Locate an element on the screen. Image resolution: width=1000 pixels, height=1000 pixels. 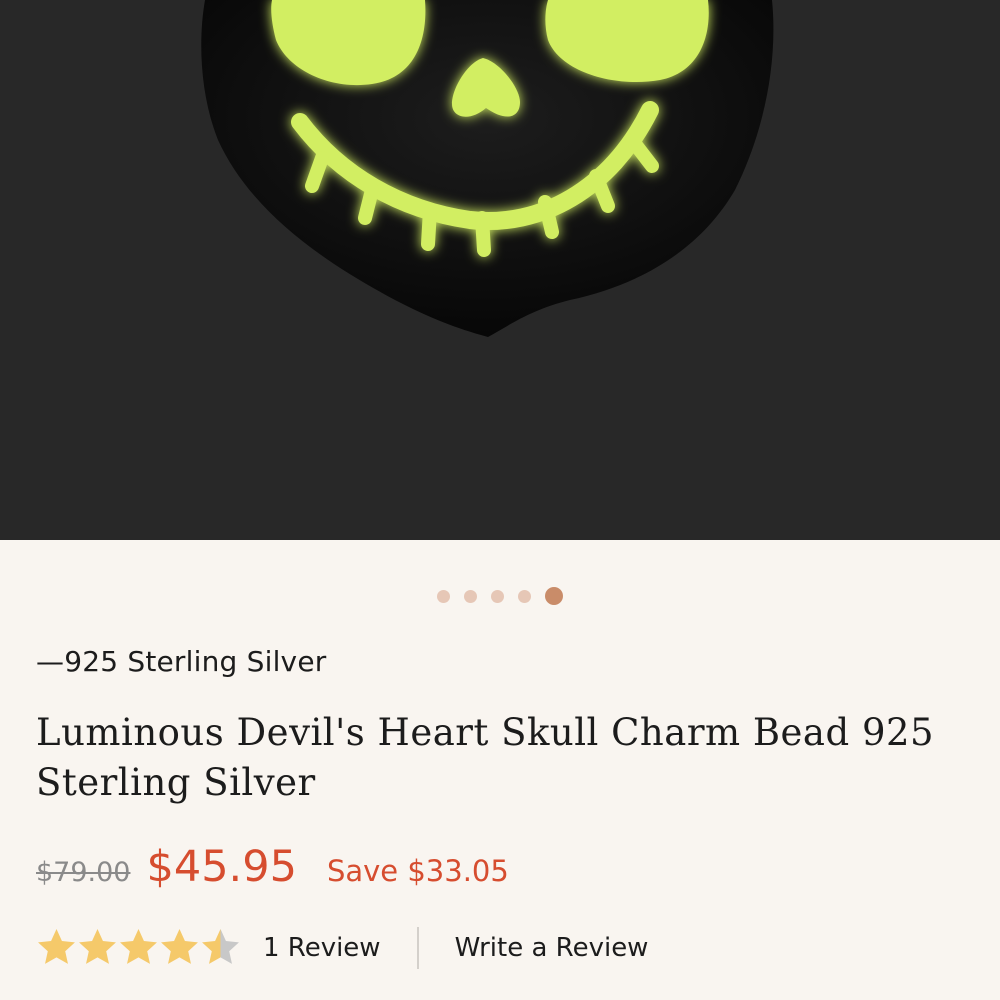
star-rating is located at coordinates (138, 947).